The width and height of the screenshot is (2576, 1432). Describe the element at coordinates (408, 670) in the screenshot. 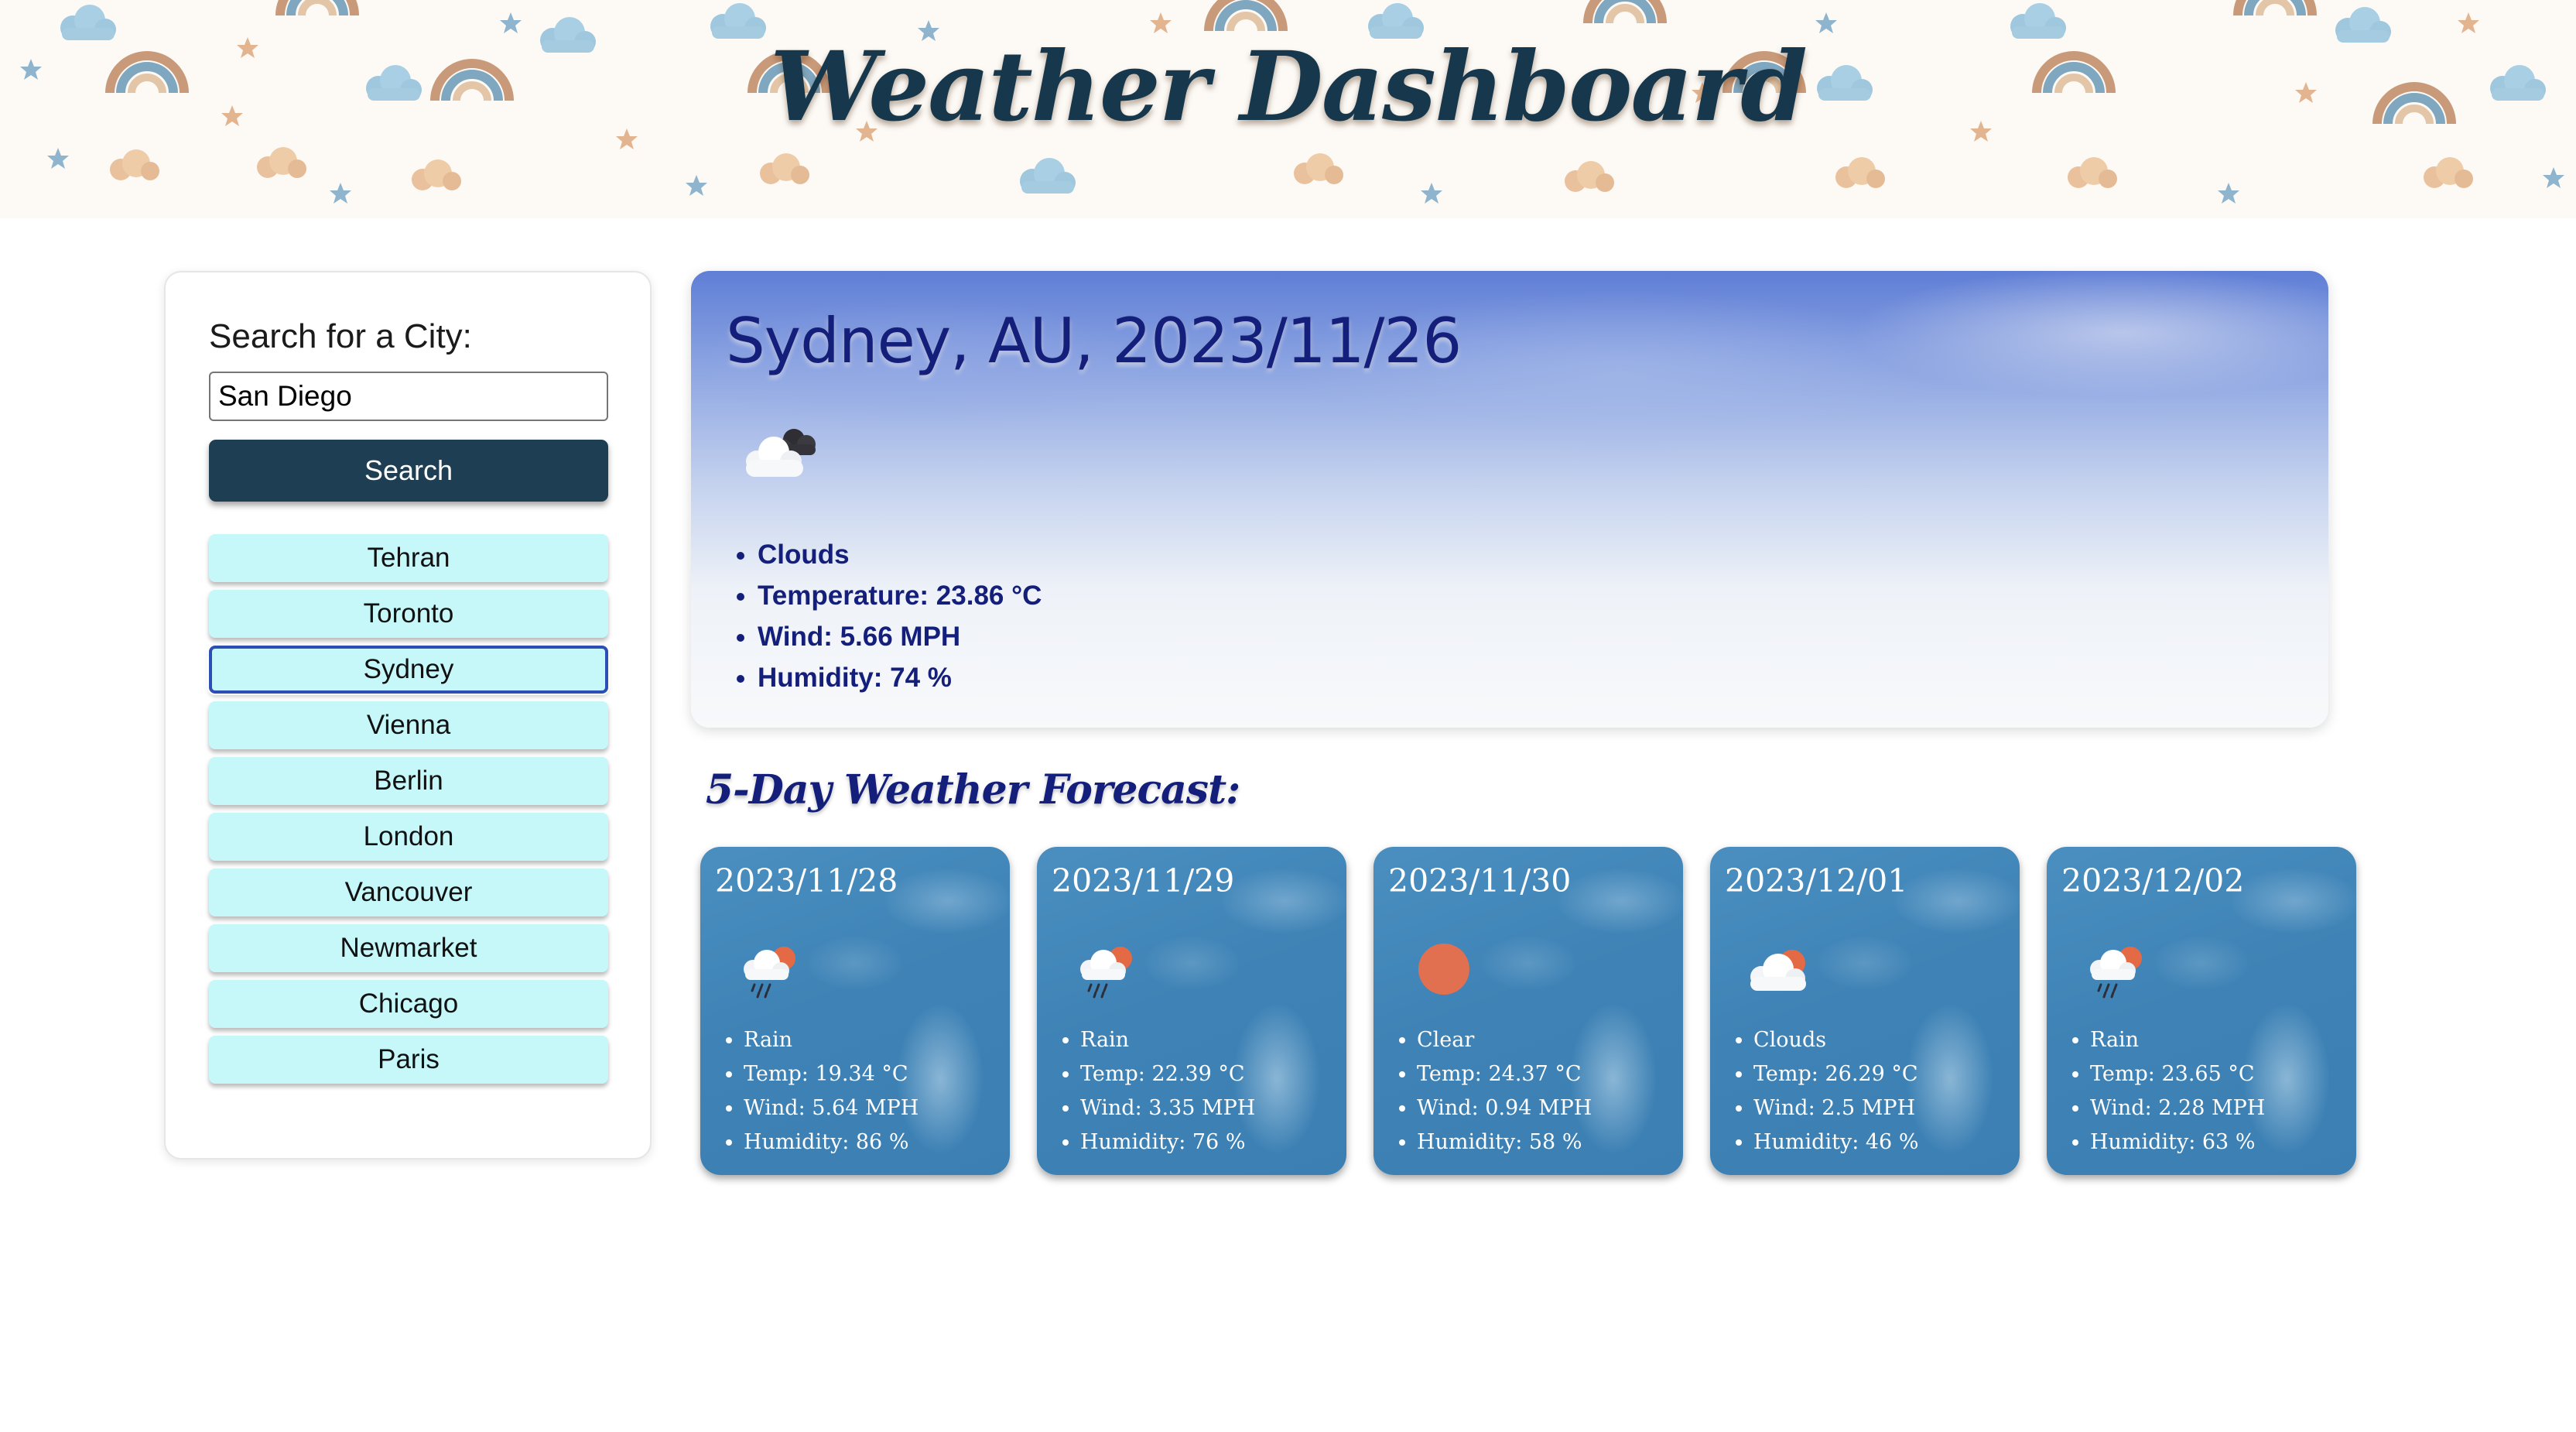

I see `city-button-sydney: Sydney` at that location.